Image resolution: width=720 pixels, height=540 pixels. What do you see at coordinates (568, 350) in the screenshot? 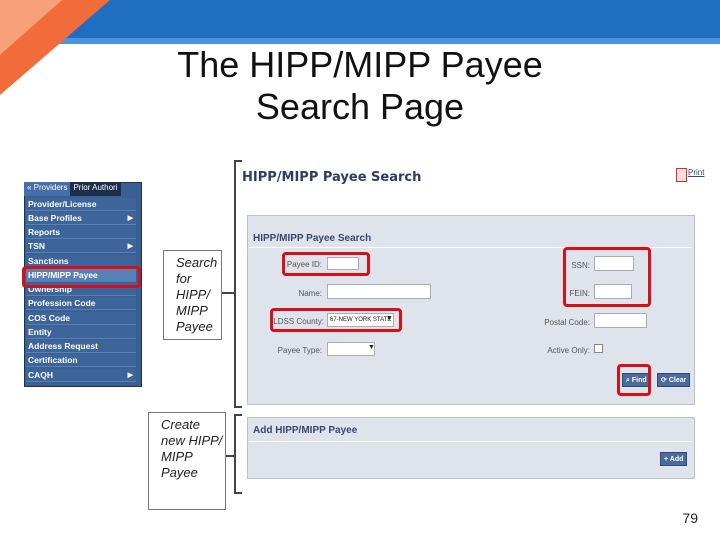
I see `active-only-label: Active Only:` at bounding box center [568, 350].